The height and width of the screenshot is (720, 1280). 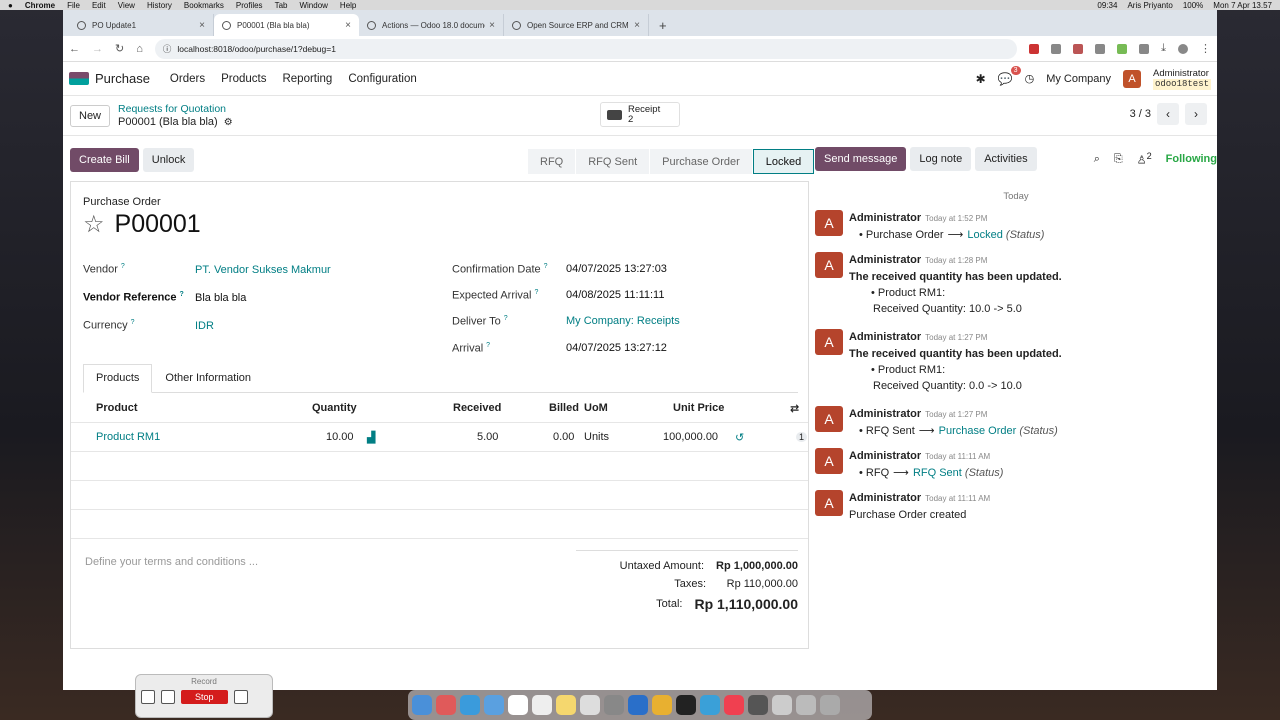 What do you see at coordinates (307, 79) in the screenshot?
I see `menu-reporting: Reporting` at bounding box center [307, 79].